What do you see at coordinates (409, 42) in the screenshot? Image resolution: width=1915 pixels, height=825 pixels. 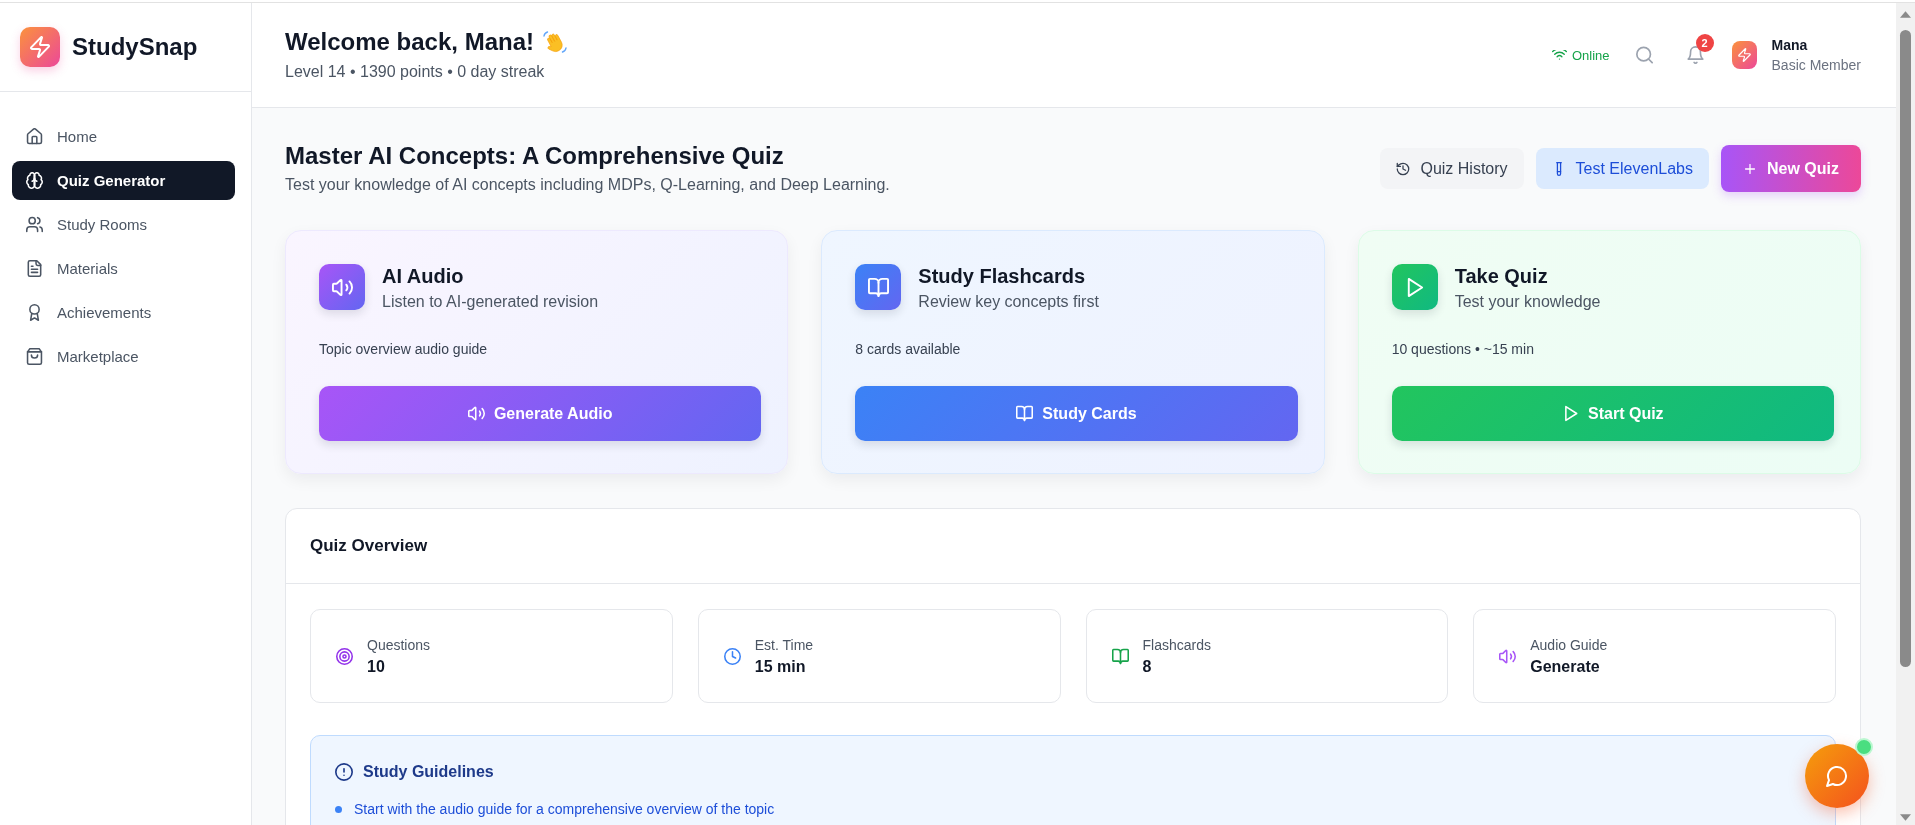 I see `greeting-title: Welcome back, Mana!` at bounding box center [409, 42].